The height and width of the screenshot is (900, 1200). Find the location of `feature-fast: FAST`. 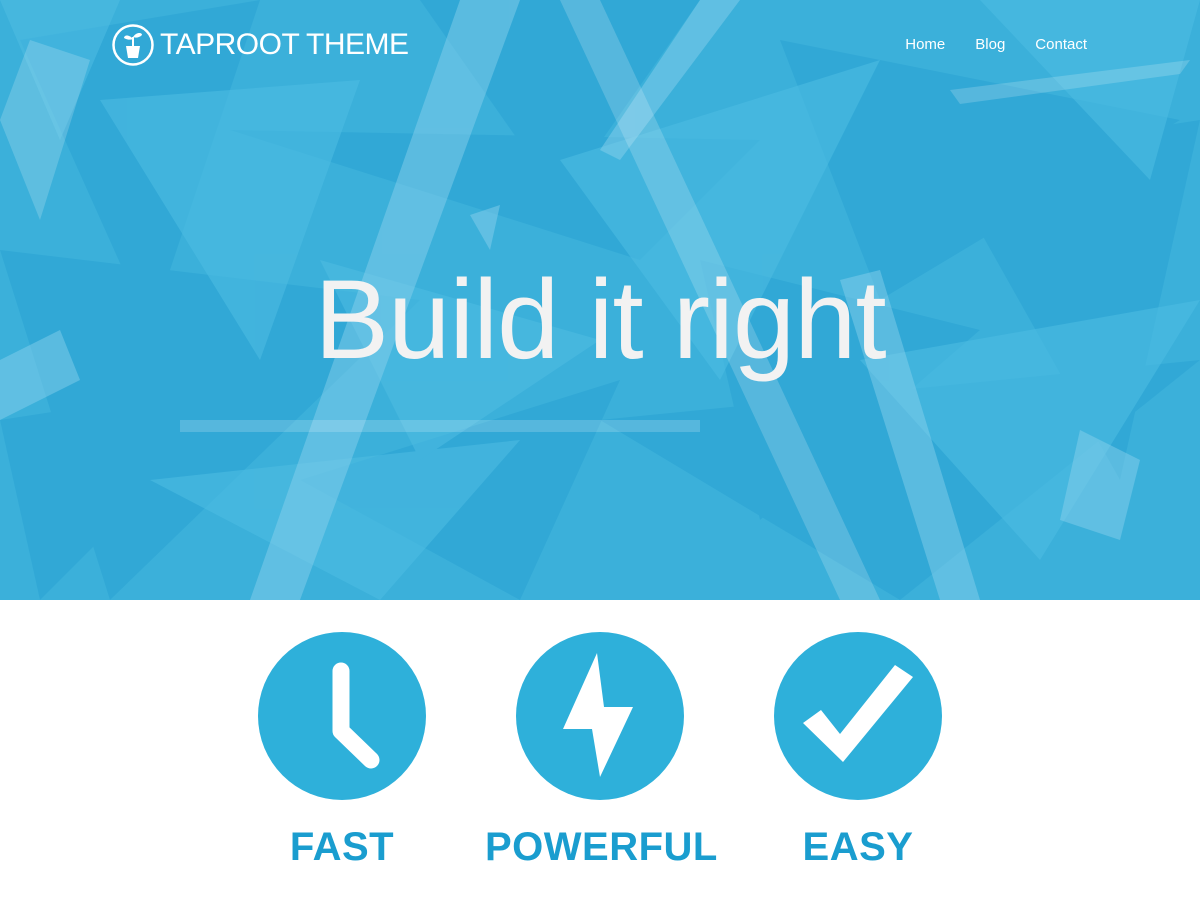

feature-fast: FAST is located at coordinates (342, 750).